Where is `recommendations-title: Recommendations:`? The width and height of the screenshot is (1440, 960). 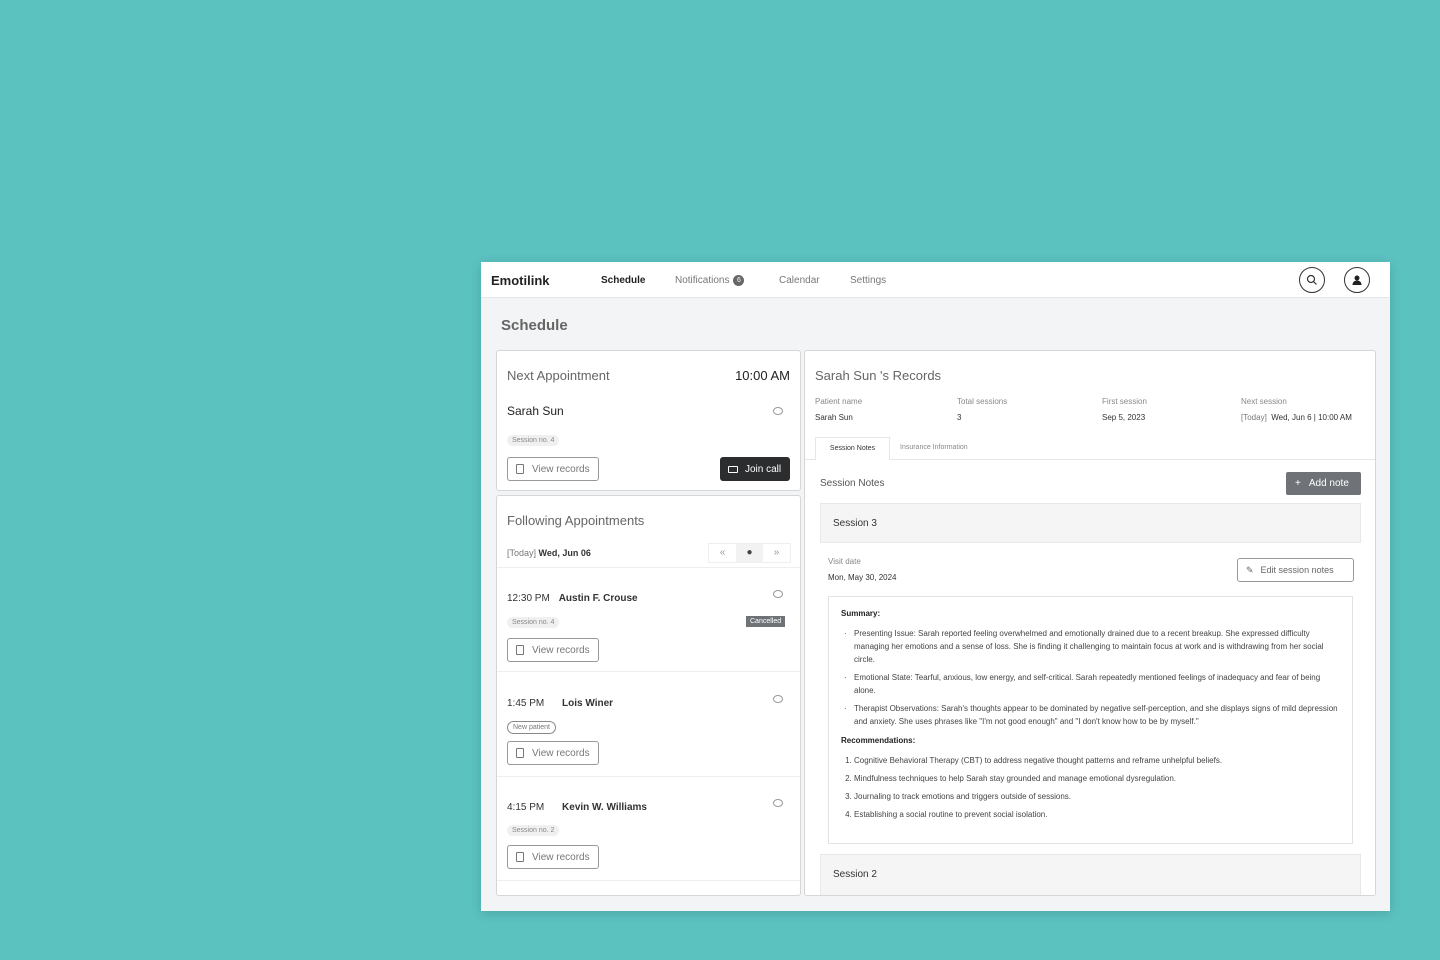 recommendations-title: Recommendations: is located at coordinates (878, 740).